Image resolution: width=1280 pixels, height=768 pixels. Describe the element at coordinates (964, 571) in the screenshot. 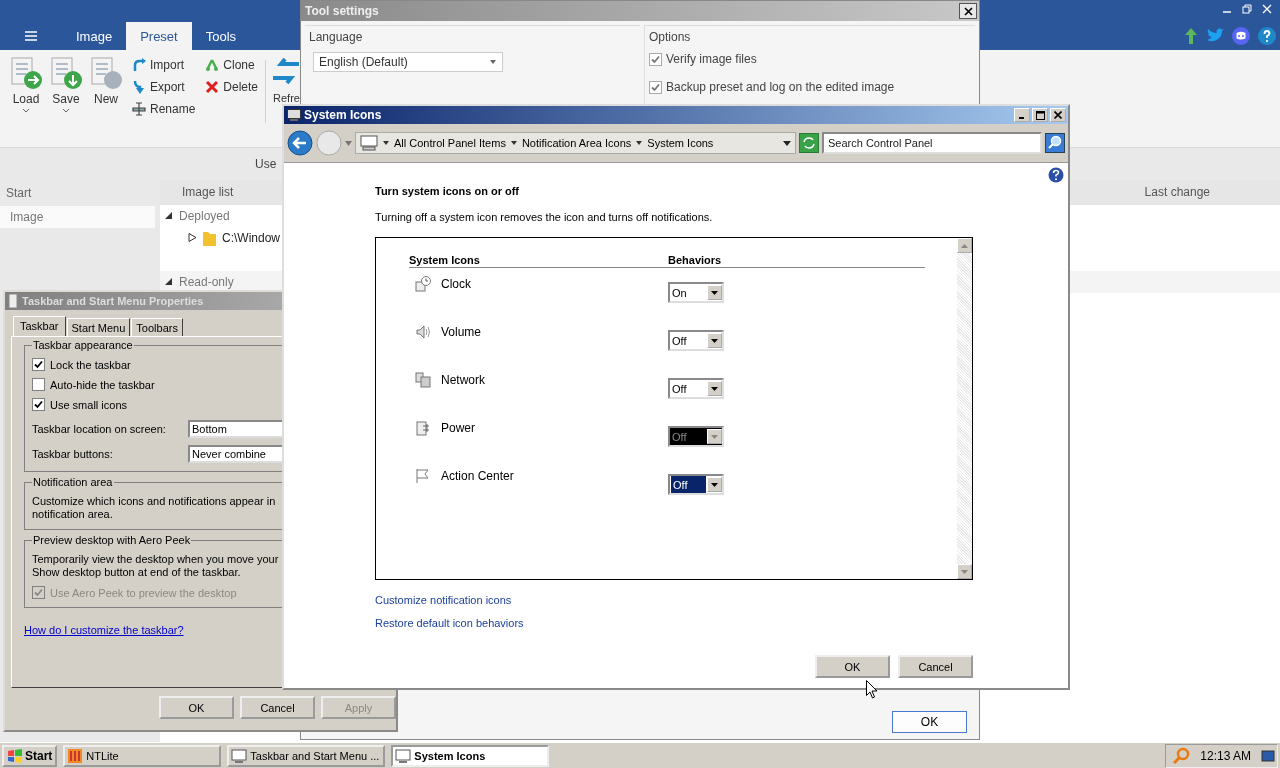

I see `down-arrow-icon` at that location.